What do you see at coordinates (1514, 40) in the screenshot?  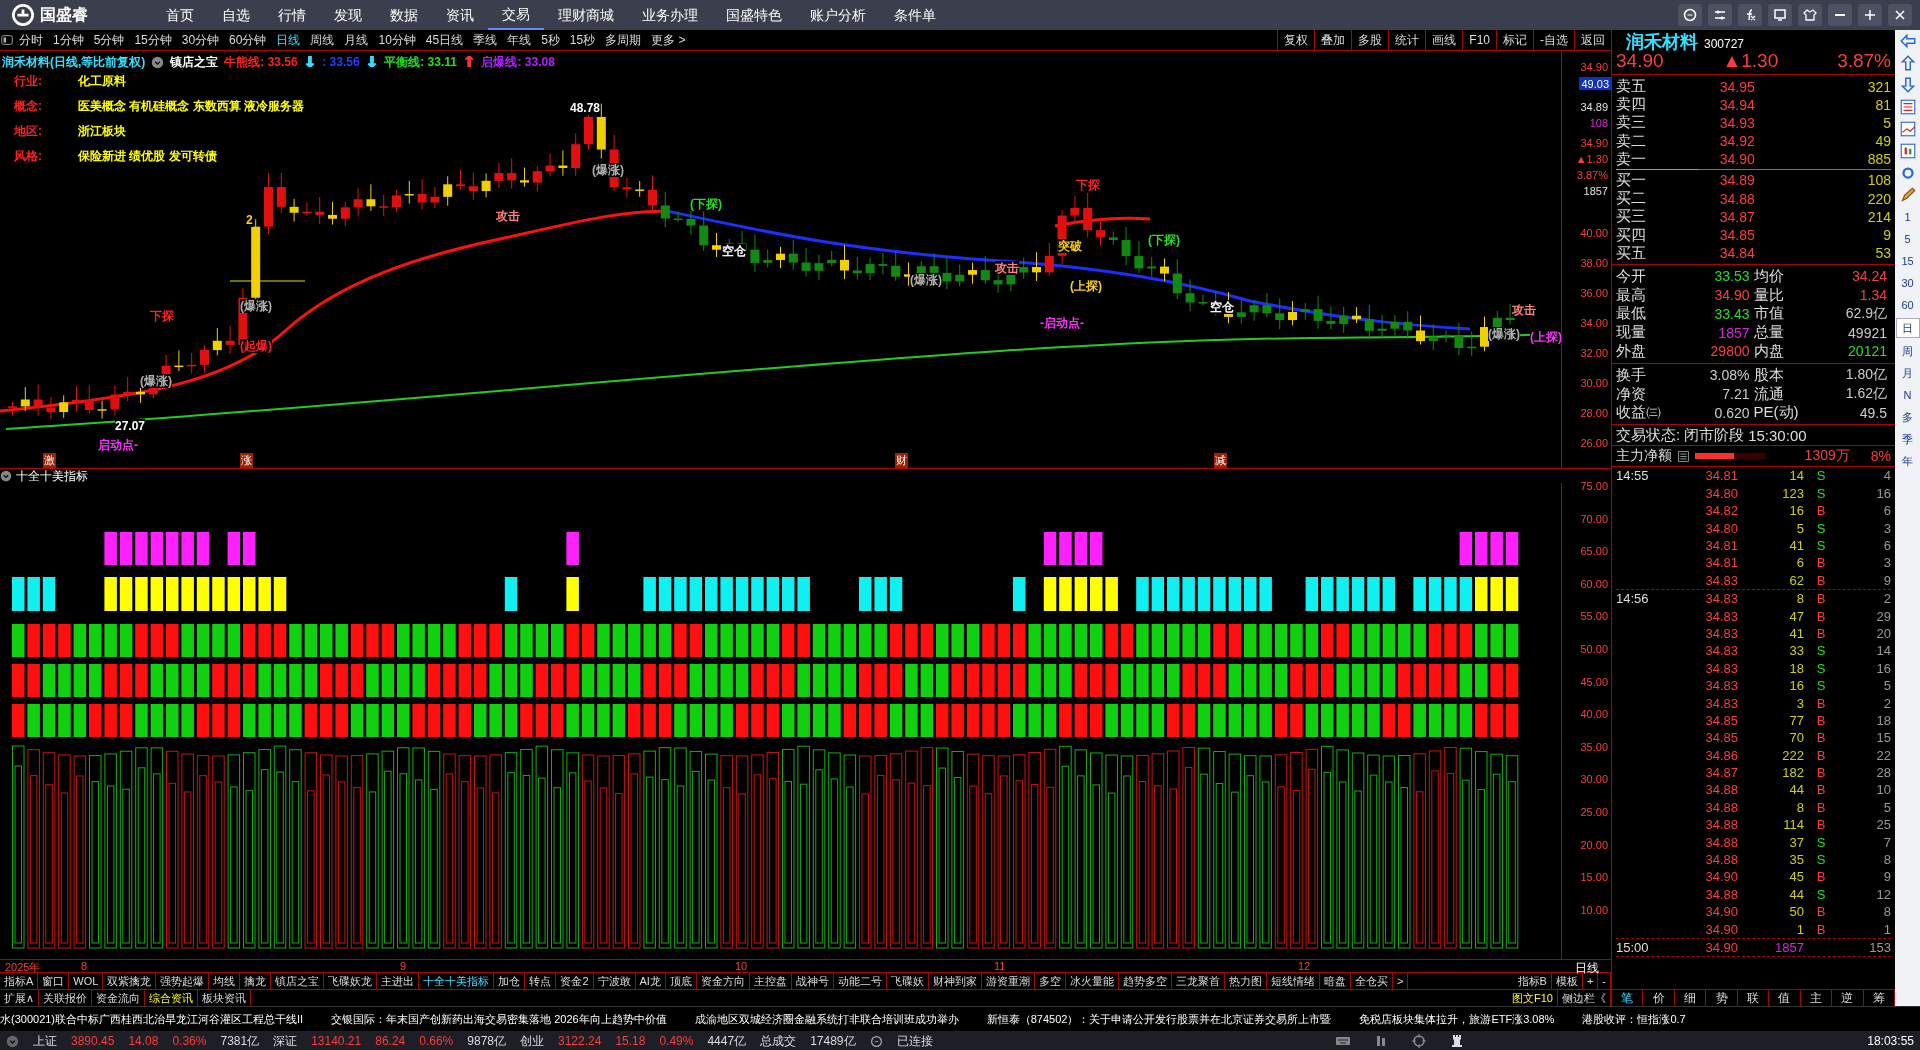 I see `chart-tool-button: 标记` at bounding box center [1514, 40].